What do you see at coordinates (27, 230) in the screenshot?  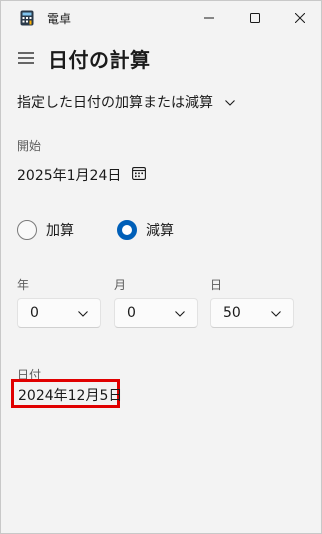 I see `add-radio-circle` at bounding box center [27, 230].